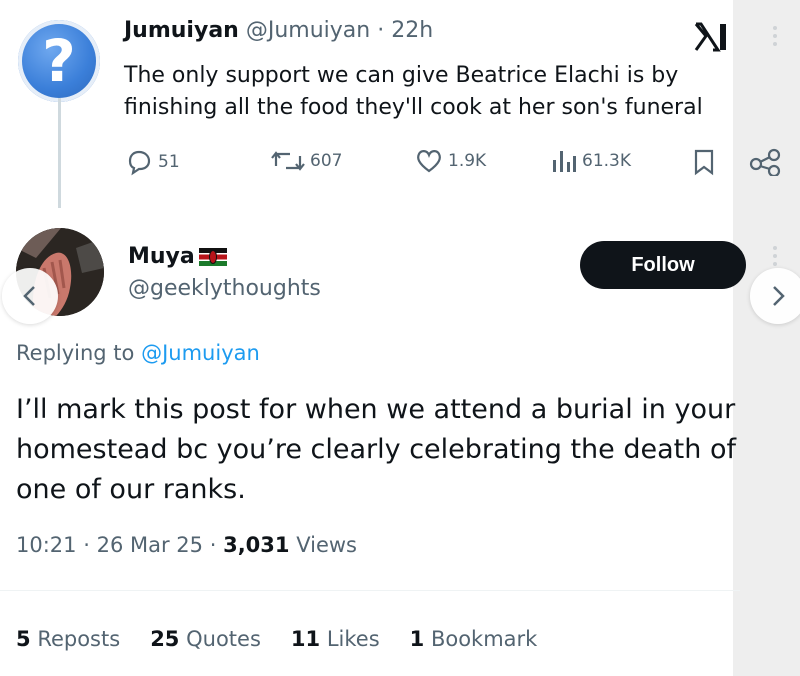  I want to click on repost-action: 607, so click(306, 161).